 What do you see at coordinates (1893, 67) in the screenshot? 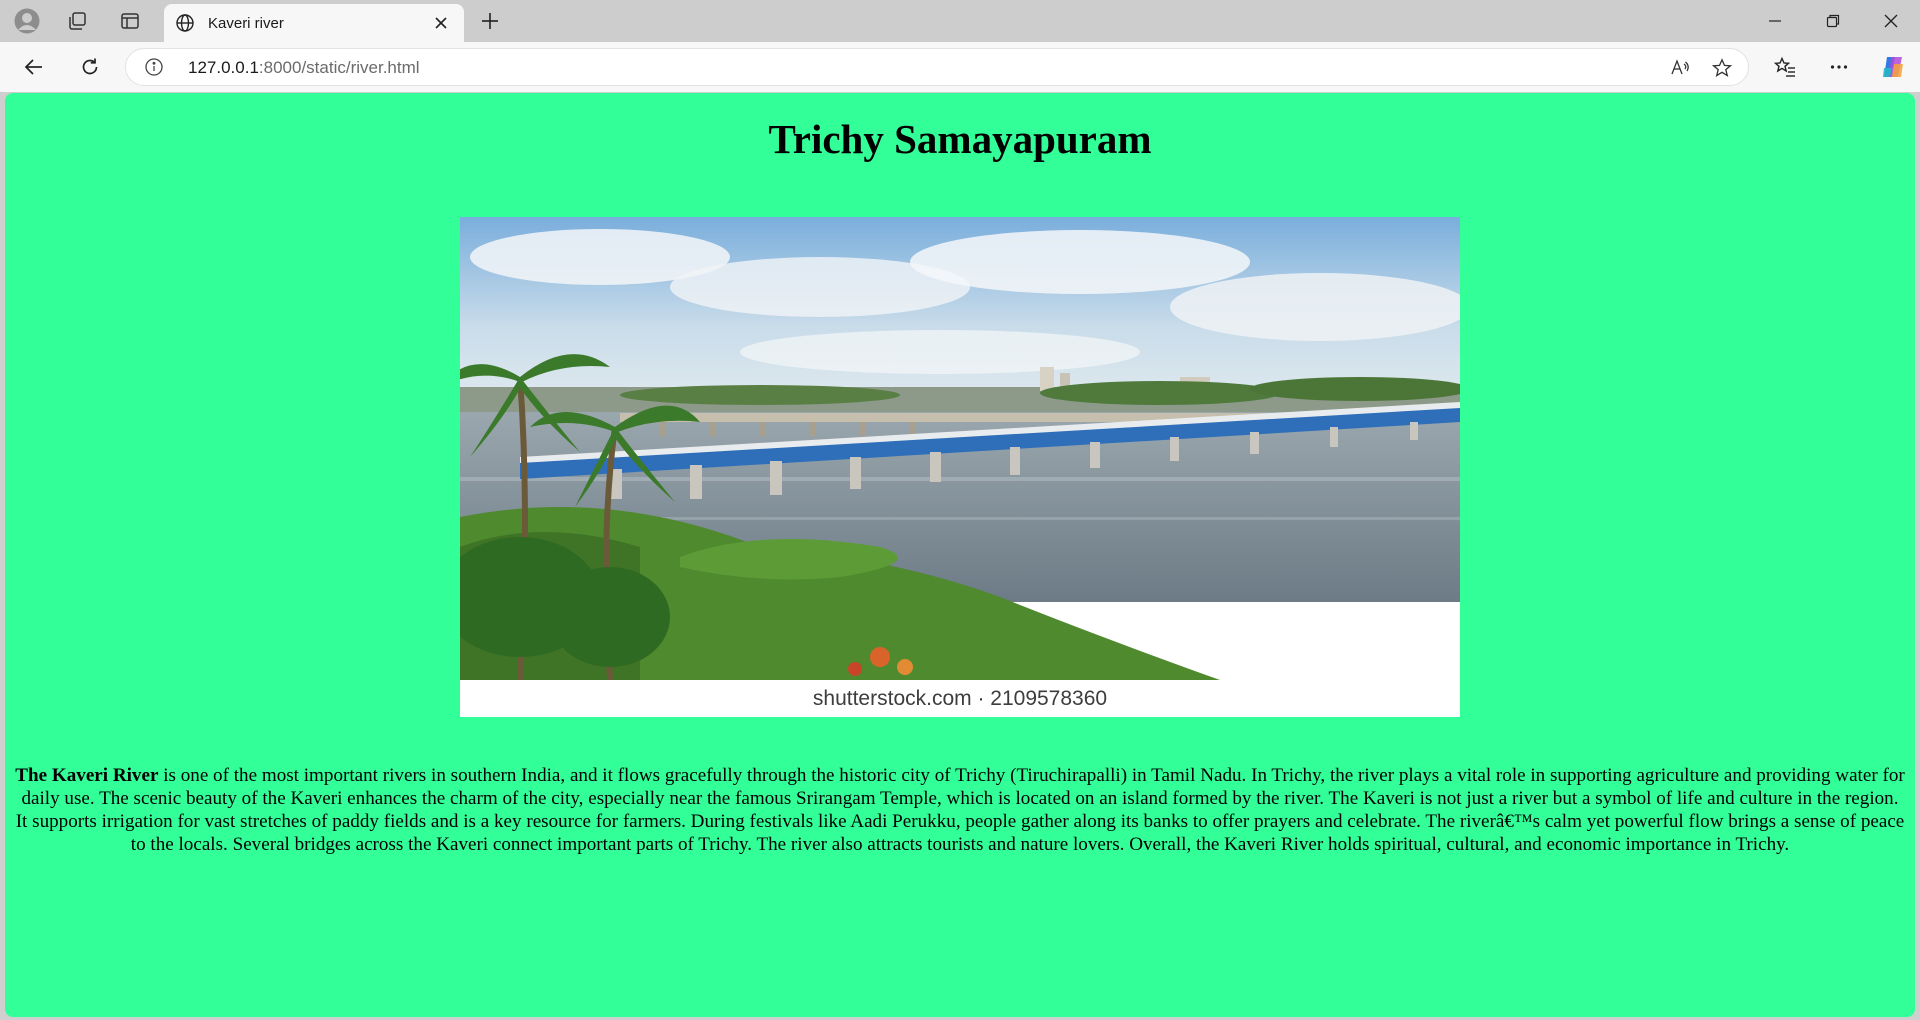
I see `copilot-icon` at bounding box center [1893, 67].